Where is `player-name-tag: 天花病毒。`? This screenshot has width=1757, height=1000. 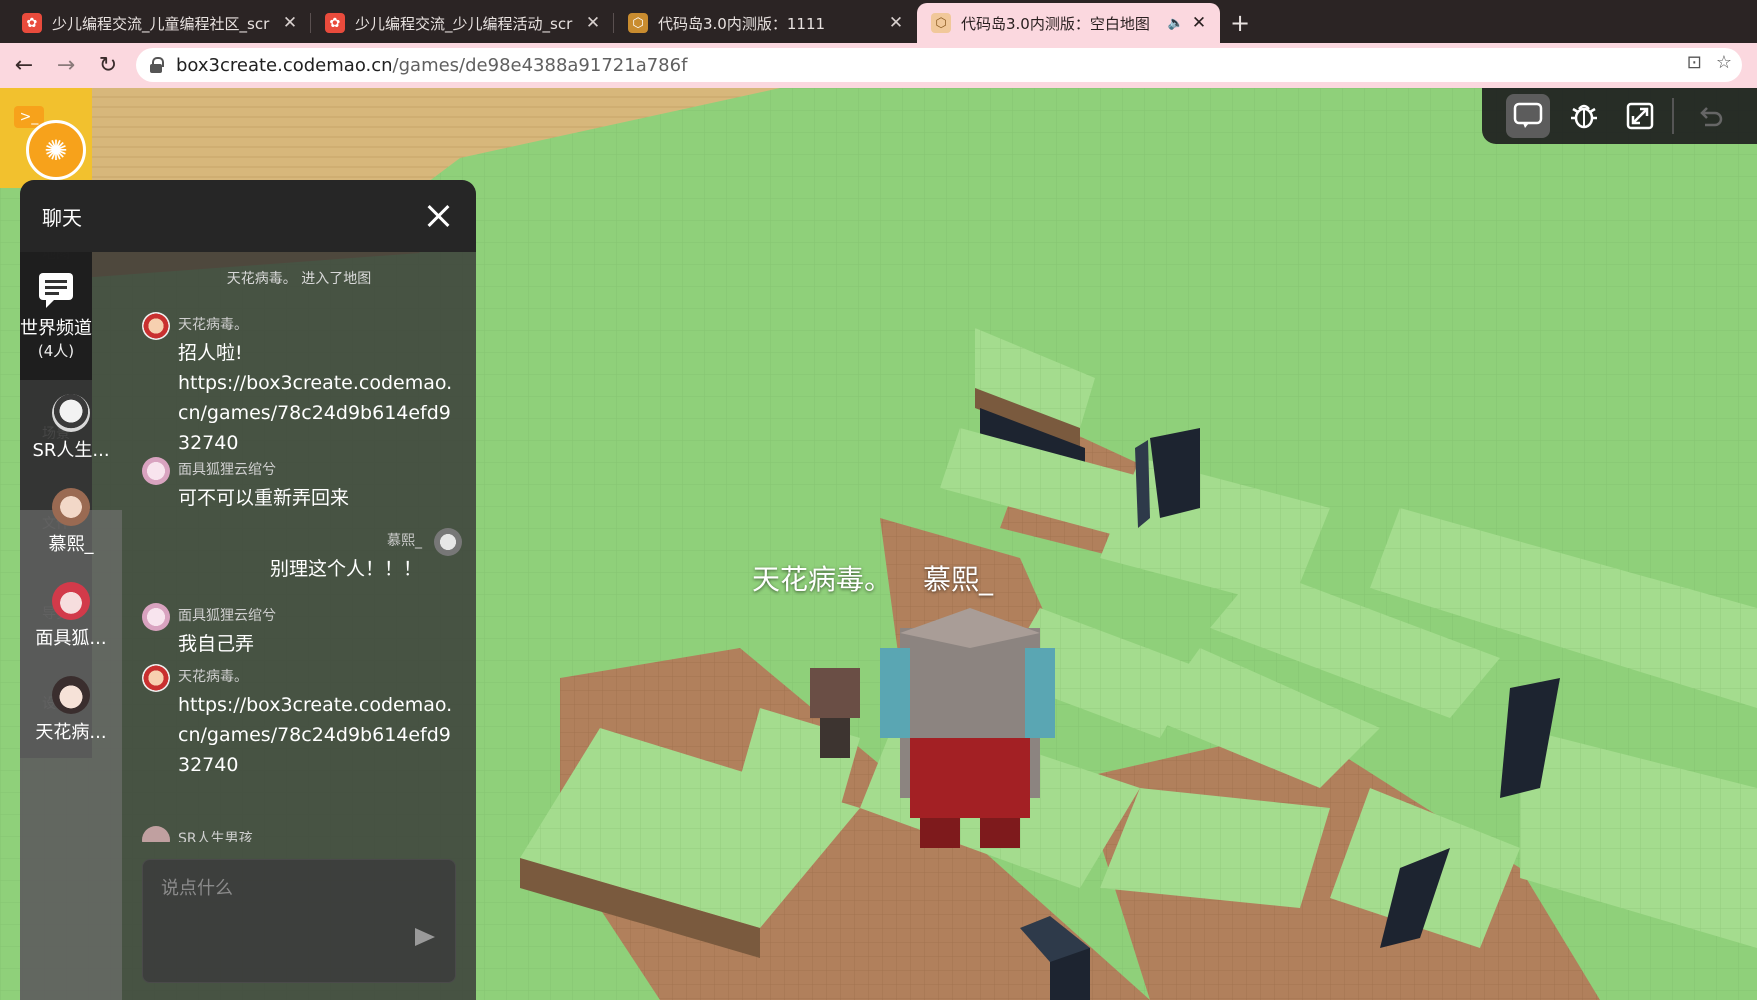 player-name-tag: 天花病毒。 is located at coordinates (822, 579).